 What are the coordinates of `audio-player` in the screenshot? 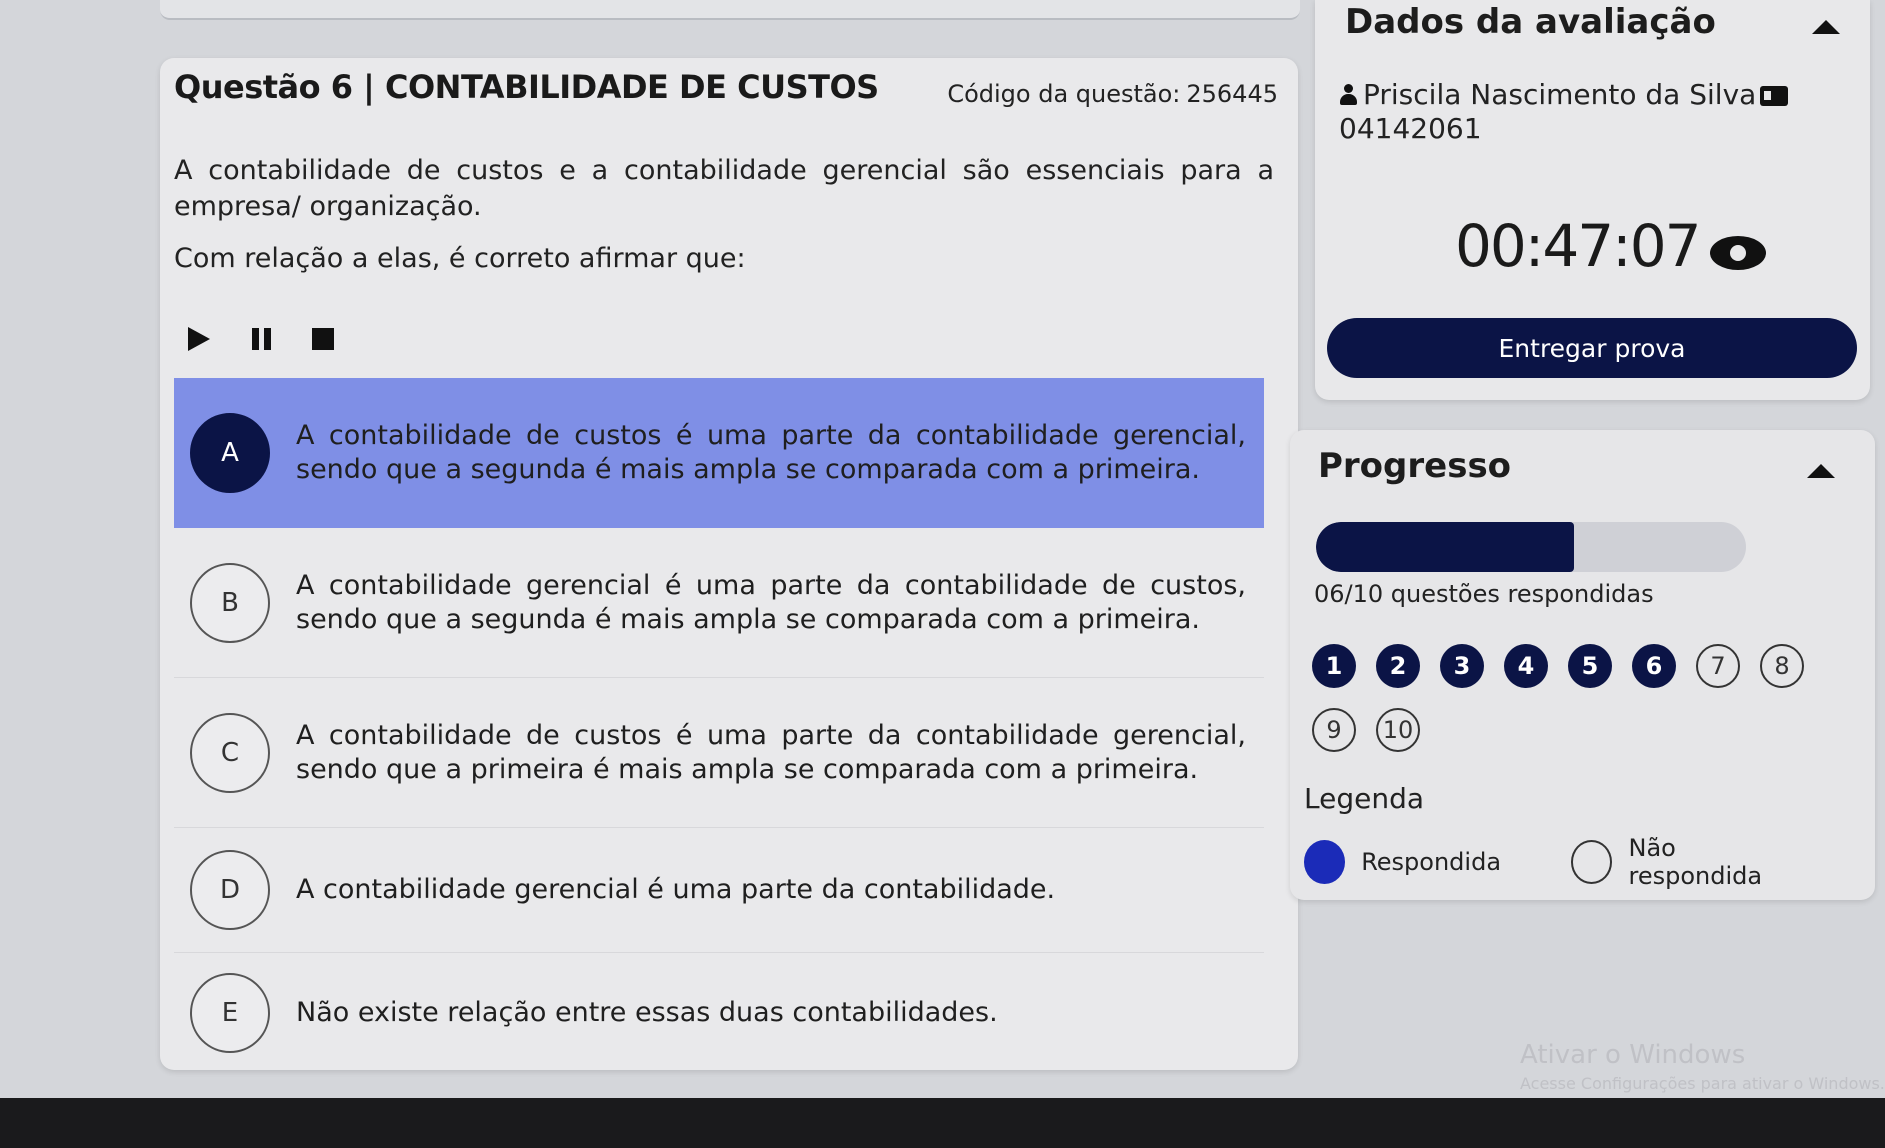 It's located at (261, 339).